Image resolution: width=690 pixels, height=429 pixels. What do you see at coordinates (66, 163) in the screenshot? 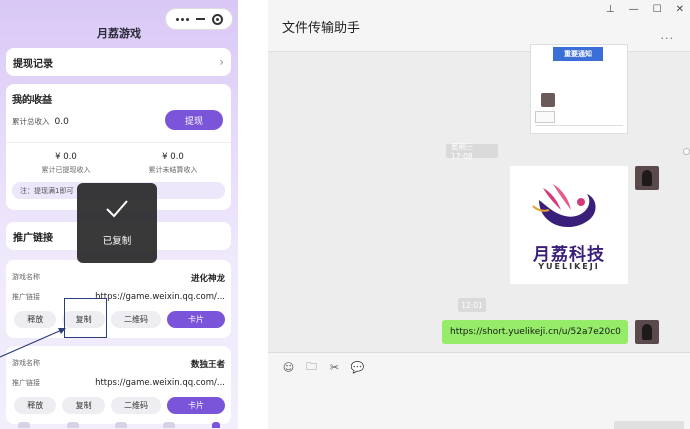
I see `withdrawn-stat: ¥ 0.0 累计已提现收入` at bounding box center [66, 163].